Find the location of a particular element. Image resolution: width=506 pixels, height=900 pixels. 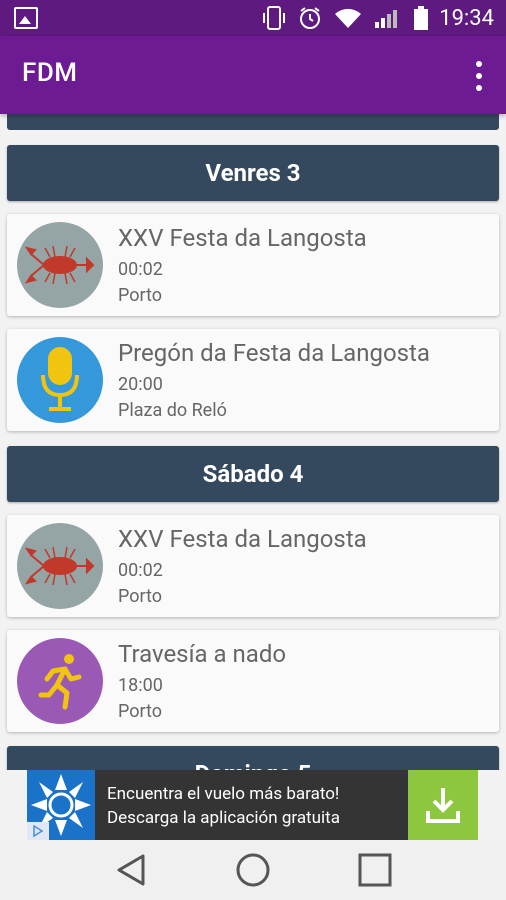

event-title: Travesía a nado is located at coordinates (202, 654).